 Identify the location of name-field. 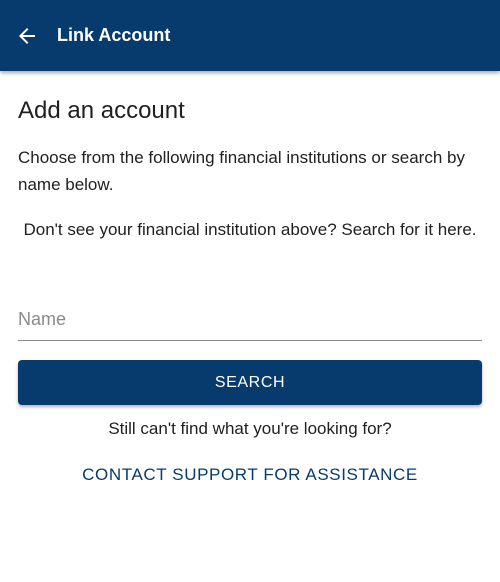
(250, 320).